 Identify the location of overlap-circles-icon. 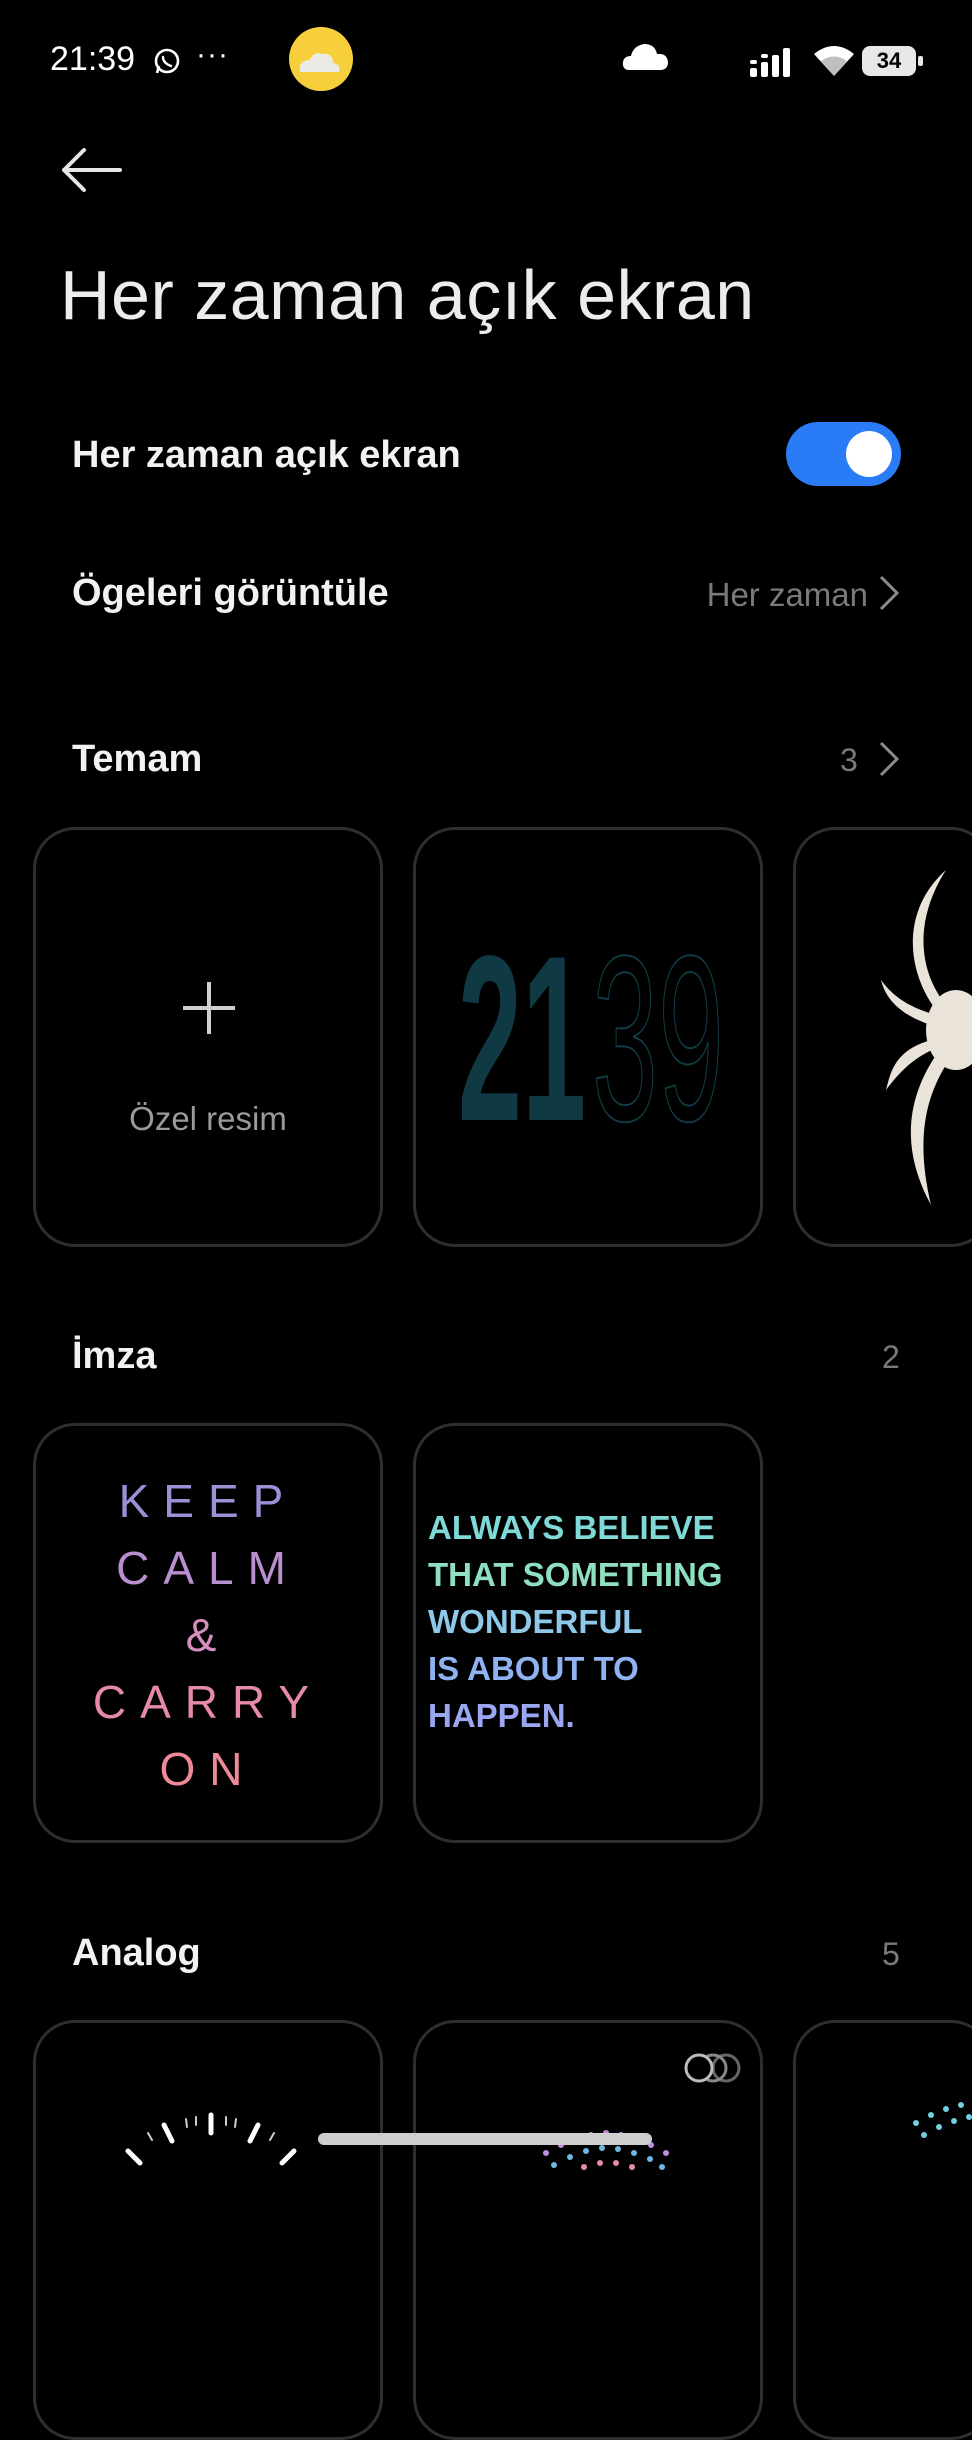
(712, 2068).